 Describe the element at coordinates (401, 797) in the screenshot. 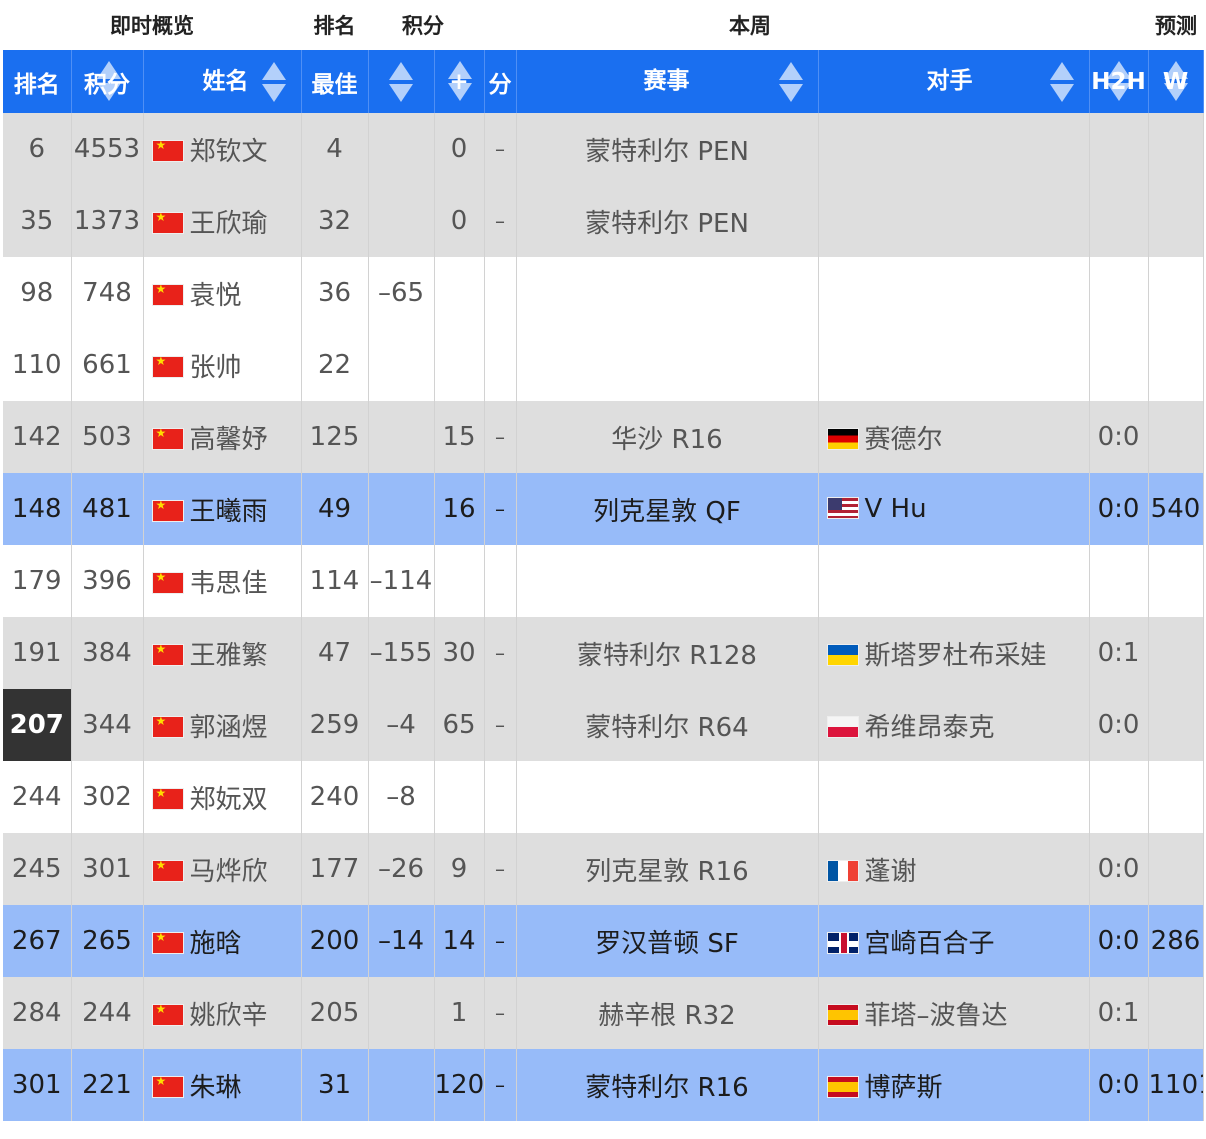

I see `cell-diff: –8` at that location.